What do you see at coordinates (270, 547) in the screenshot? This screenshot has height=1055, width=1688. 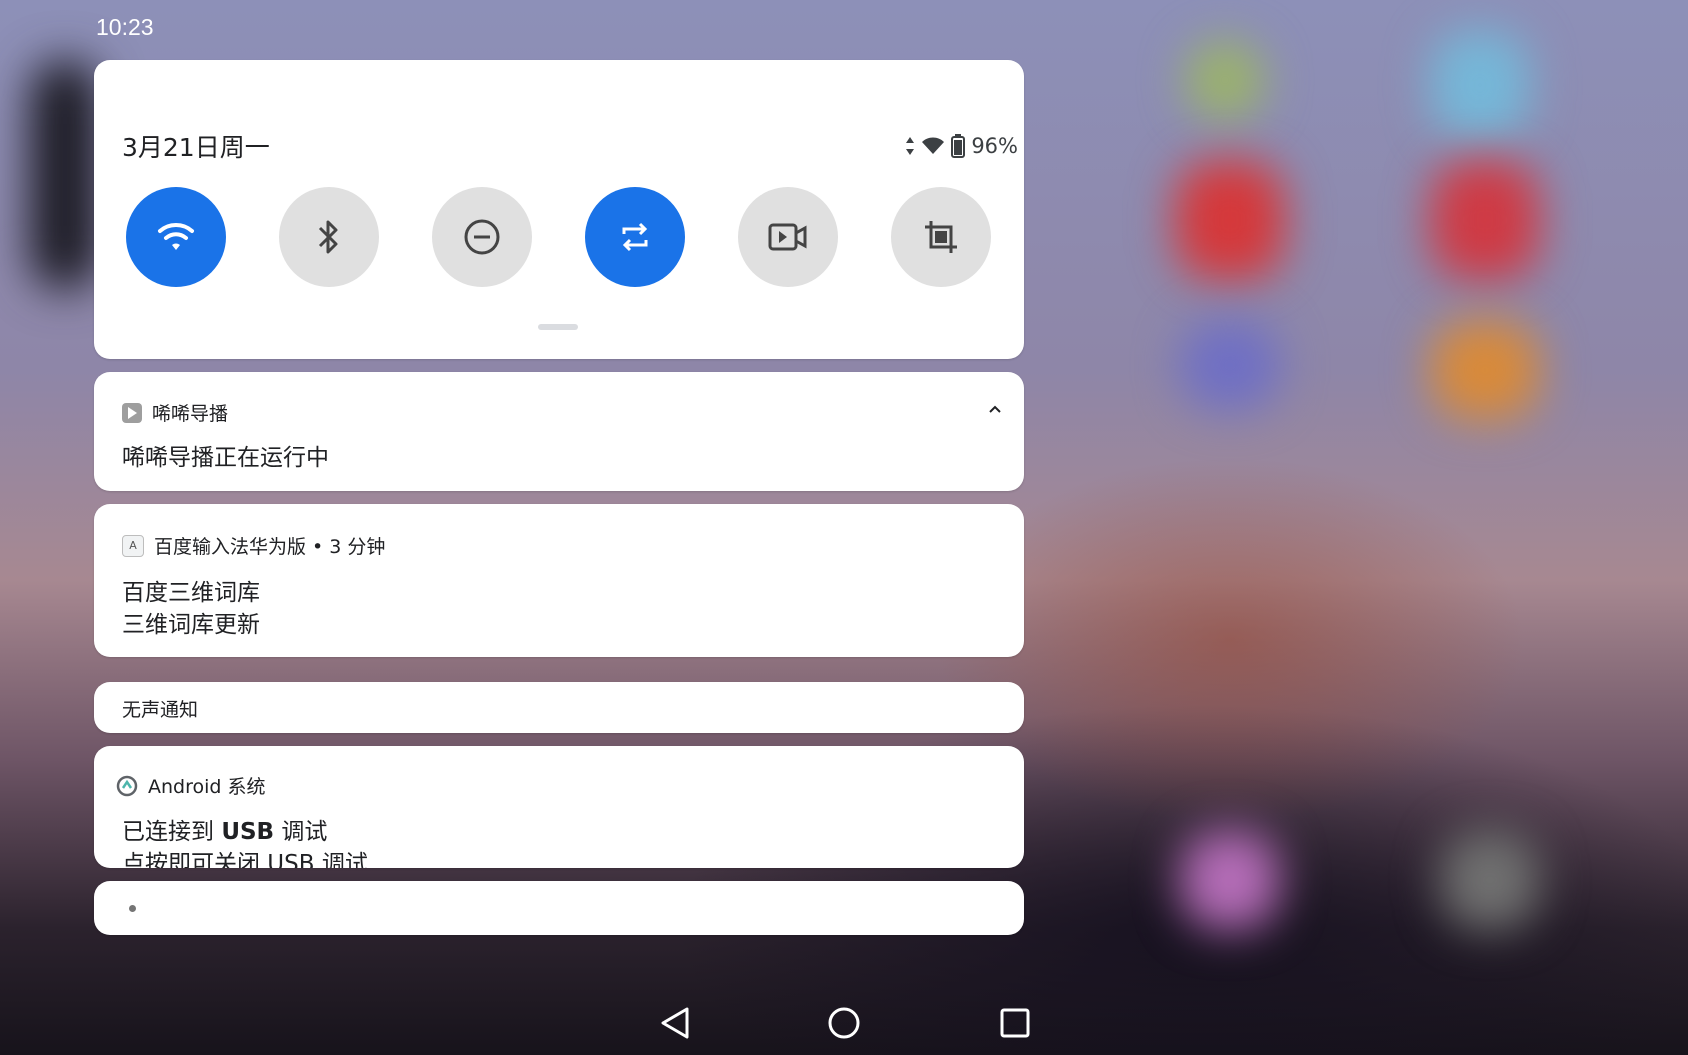 I see `notification-app-name: 百度输入法华为版 • 3 分钟` at bounding box center [270, 547].